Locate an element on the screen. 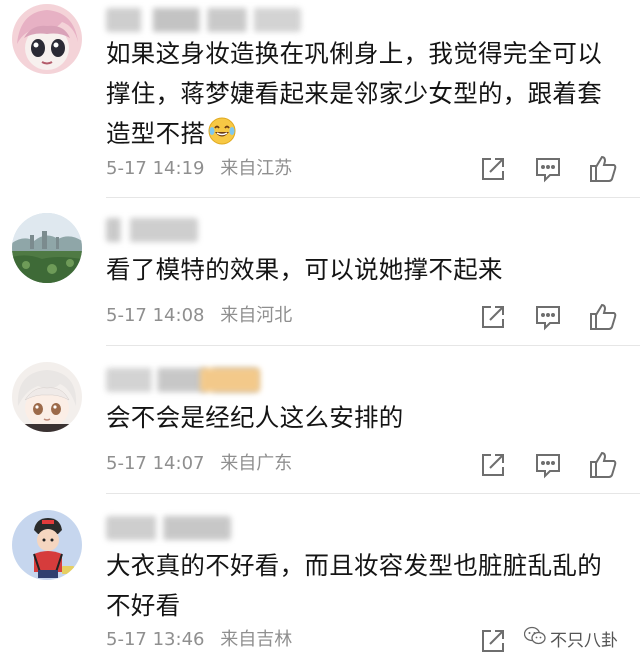  comment-location: 来自江苏 is located at coordinates (256, 168).